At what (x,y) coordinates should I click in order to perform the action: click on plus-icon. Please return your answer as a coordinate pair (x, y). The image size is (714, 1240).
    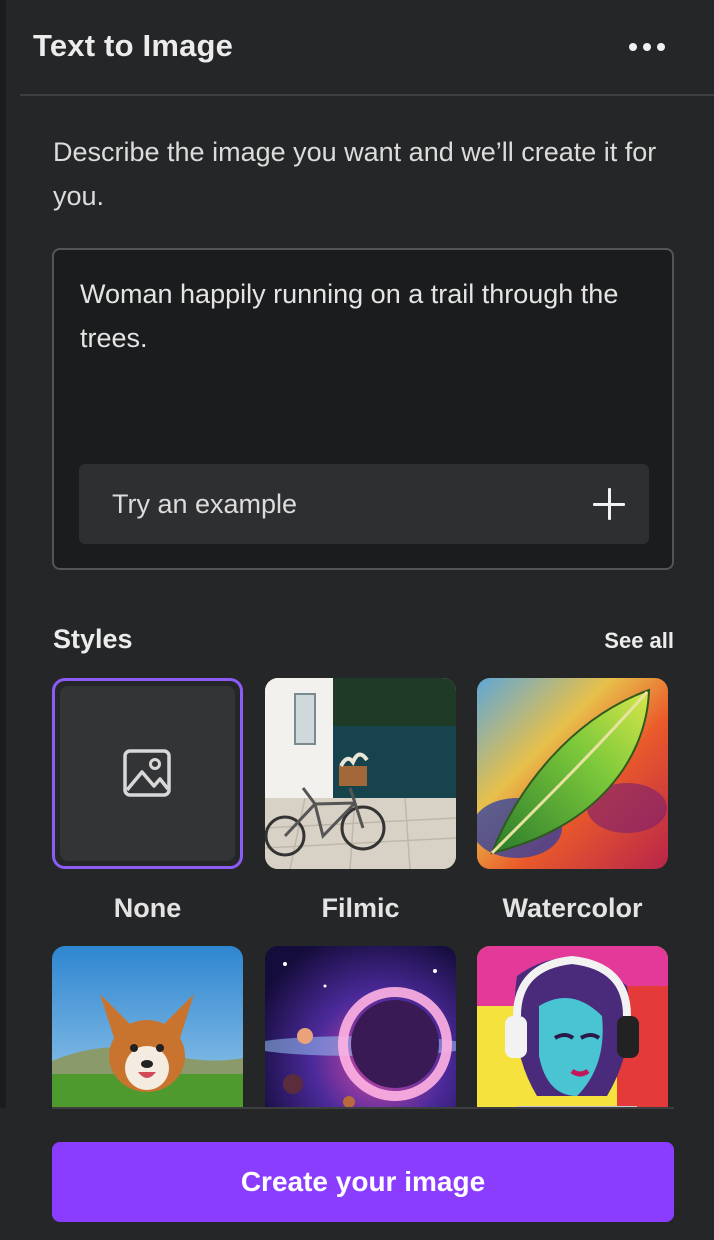
    Looking at the image, I should click on (609, 504).